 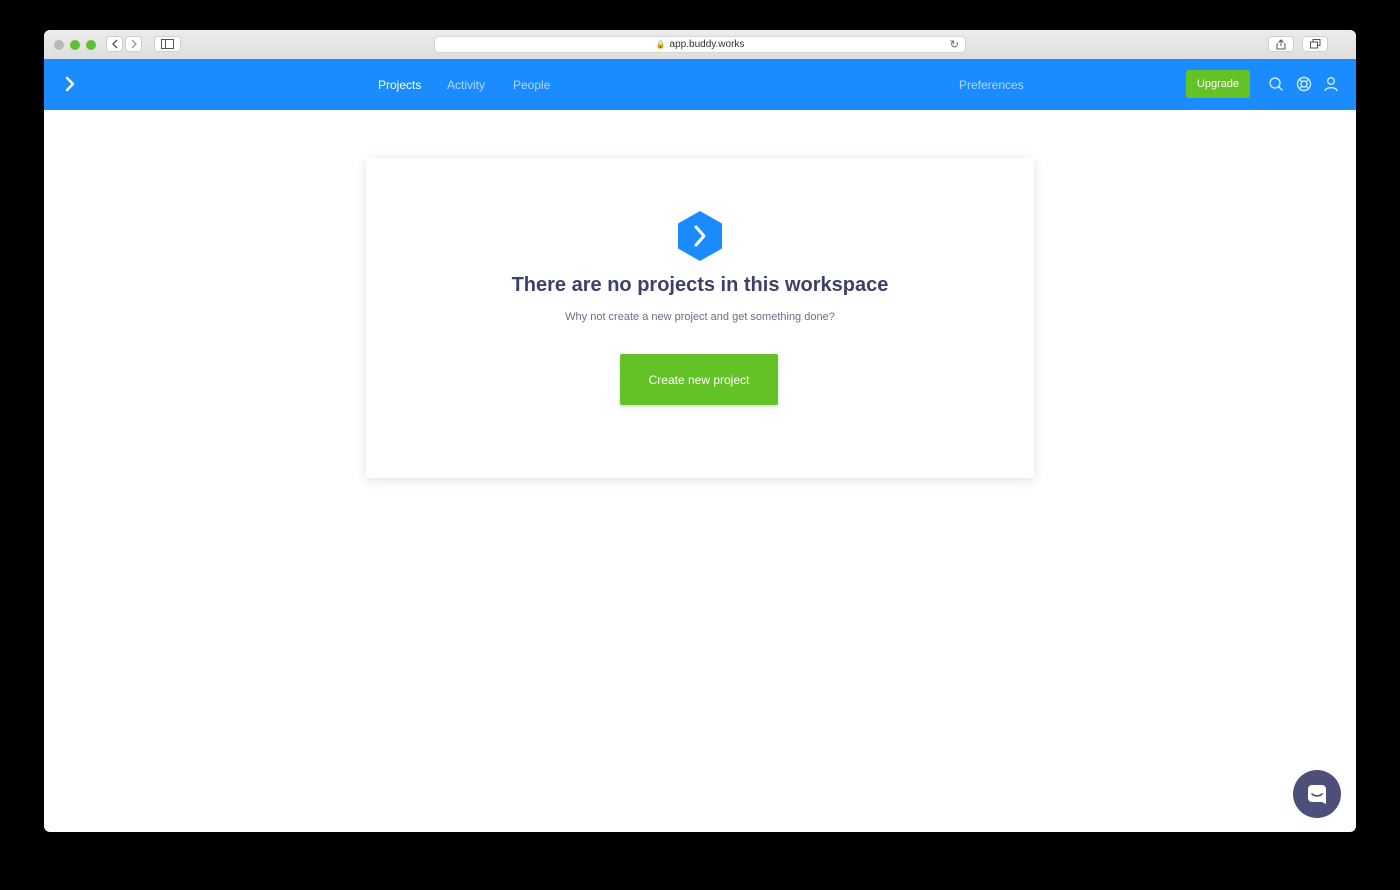 I want to click on upgrade-button: Upgrade, so click(x=1218, y=84).